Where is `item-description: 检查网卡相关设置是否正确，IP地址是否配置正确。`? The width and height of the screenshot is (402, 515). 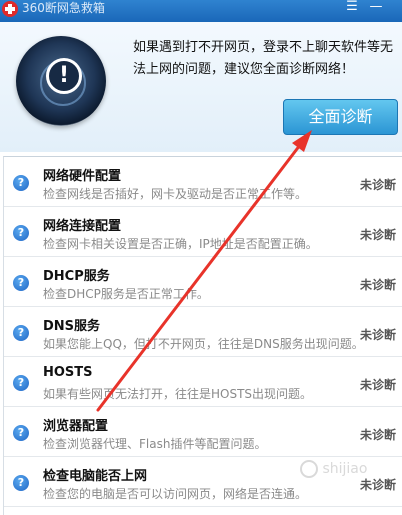 item-description: 检查网卡相关设置是否正确，IP地址是否配置正确。 is located at coordinates (180, 244).